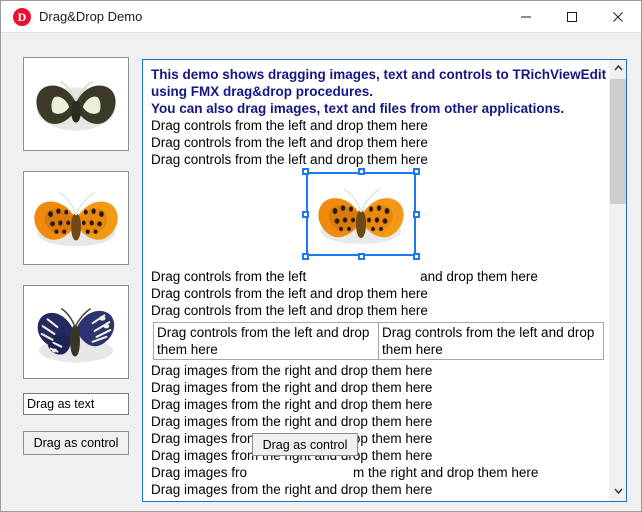 The image size is (642, 512). I want to click on chevron-down-icon, so click(618, 491).